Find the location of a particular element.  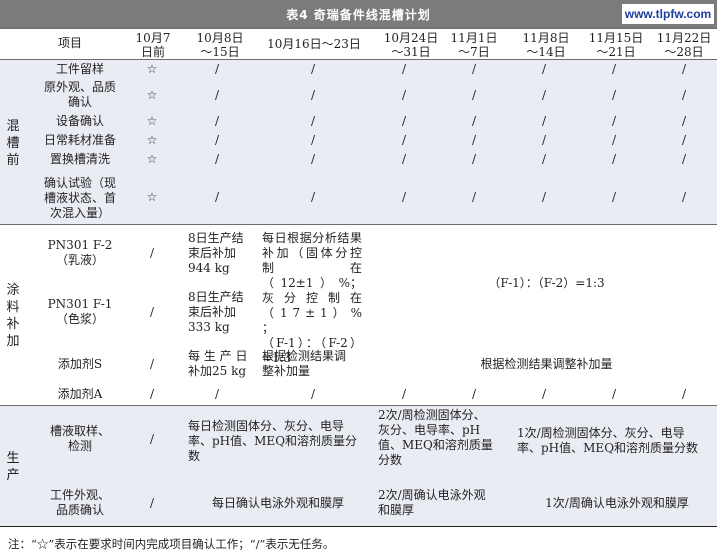

row-label: 确认试验（现 槽液状态、首 次混入量） is located at coordinates (79, 198).